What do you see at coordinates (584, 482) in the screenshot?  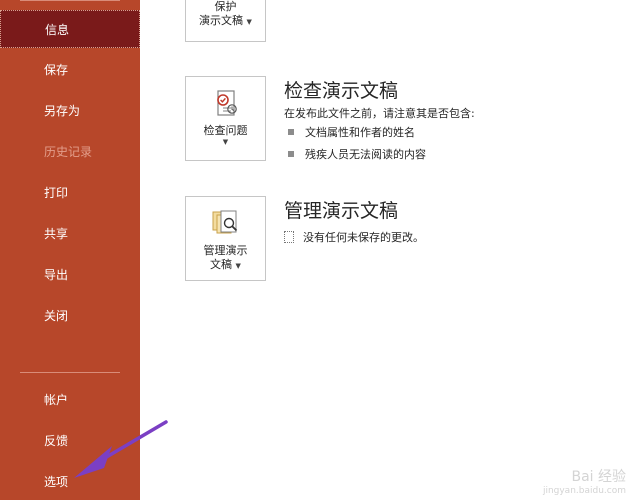 I see `baidu-watermark: Bai 经验 jingyan.baidu.com` at bounding box center [584, 482].